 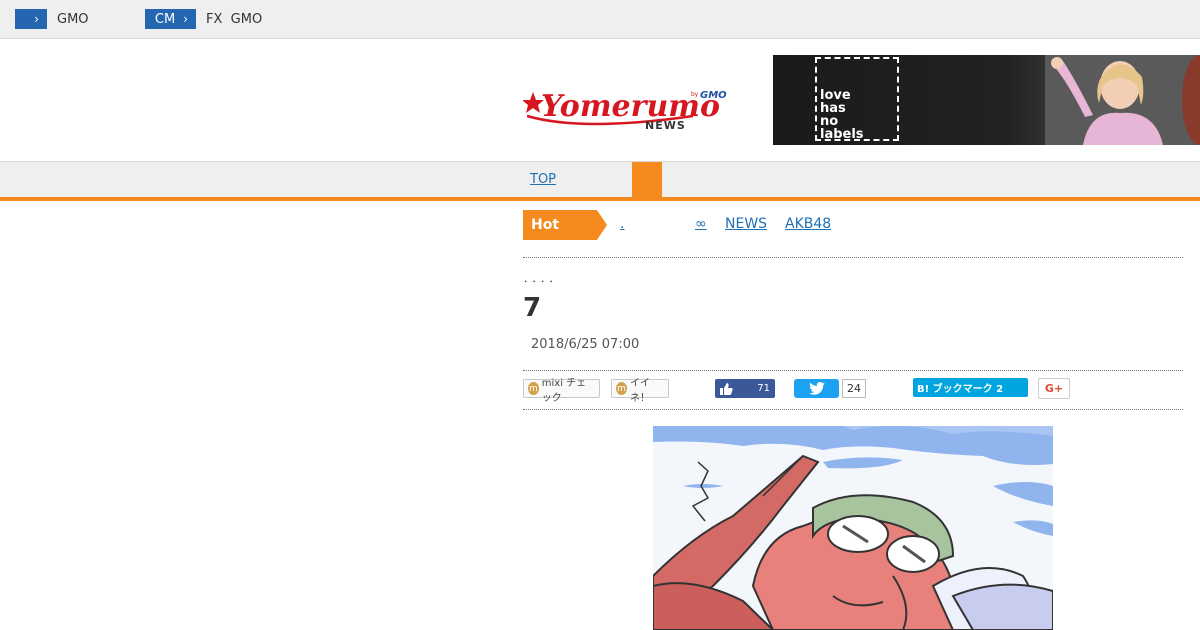 I want to click on topbar-link-text: GMO, so click(x=73, y=19).